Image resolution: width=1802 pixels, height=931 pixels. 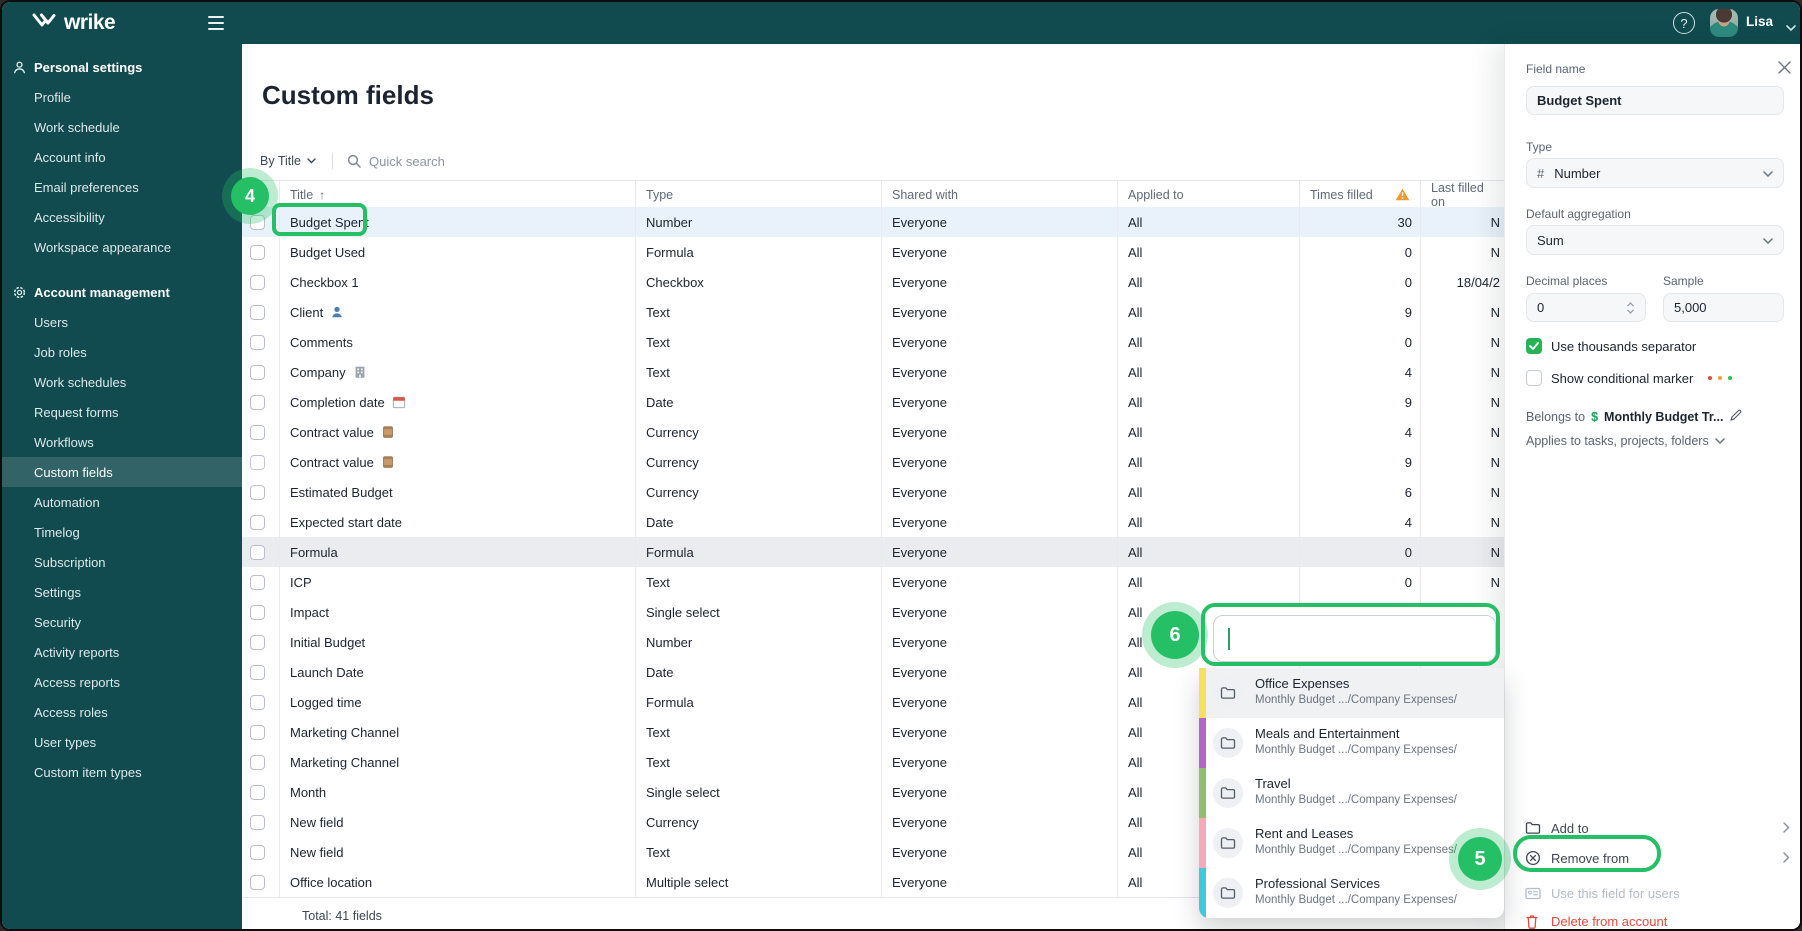 What do you see at coordinates (1208, 194) in the screenshot?
I see `column-header-applied-to: Applied to` at bounding box center [1208, 194].